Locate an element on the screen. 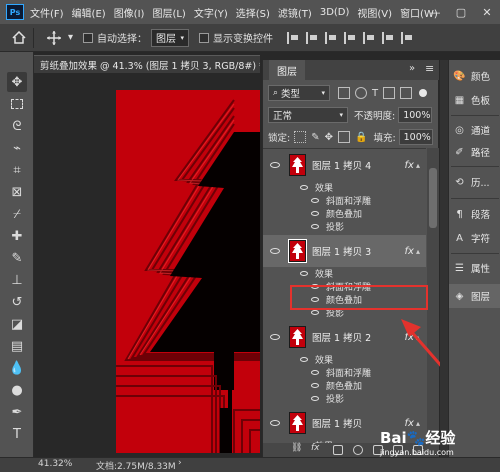 This screenshot has height=472, width=500. adjustment-layer-icon is located at coordinates (358, 450).